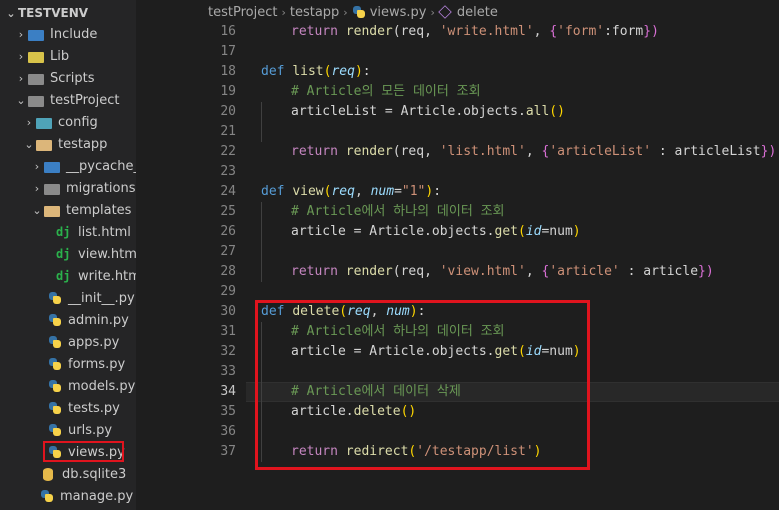 This screenshot has height=510, width=779. I want to click on tree-folder-config: › config, so click(68, 122).